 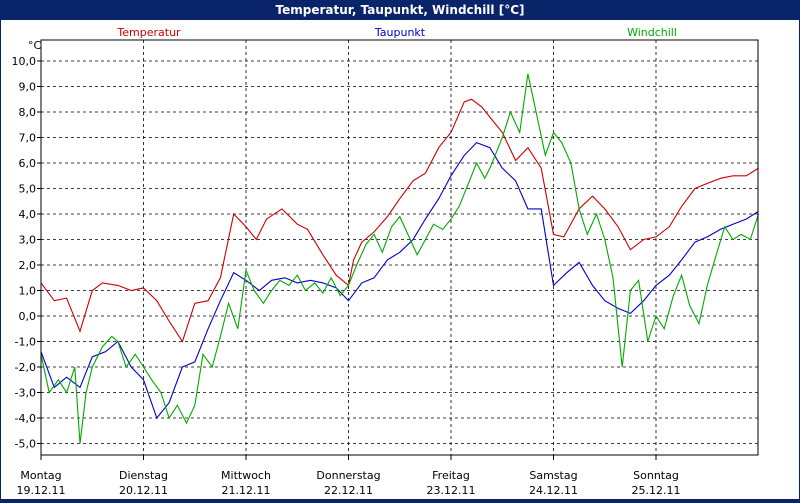 I want to click on x-tick-label-day: Sonntag, so click(x=656, y=475).